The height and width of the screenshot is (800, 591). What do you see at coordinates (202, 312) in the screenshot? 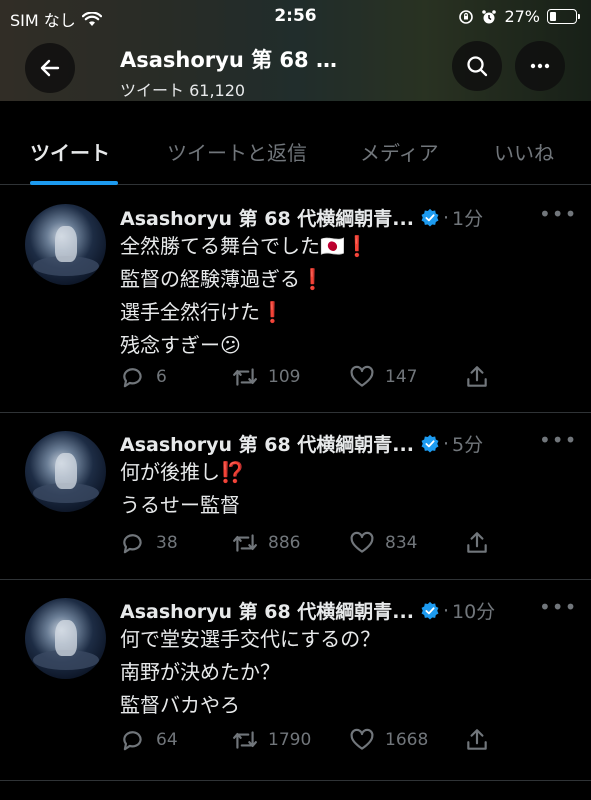
I see `tweet-line: 選手全然行けた❗` at bounding box center [202, 312].